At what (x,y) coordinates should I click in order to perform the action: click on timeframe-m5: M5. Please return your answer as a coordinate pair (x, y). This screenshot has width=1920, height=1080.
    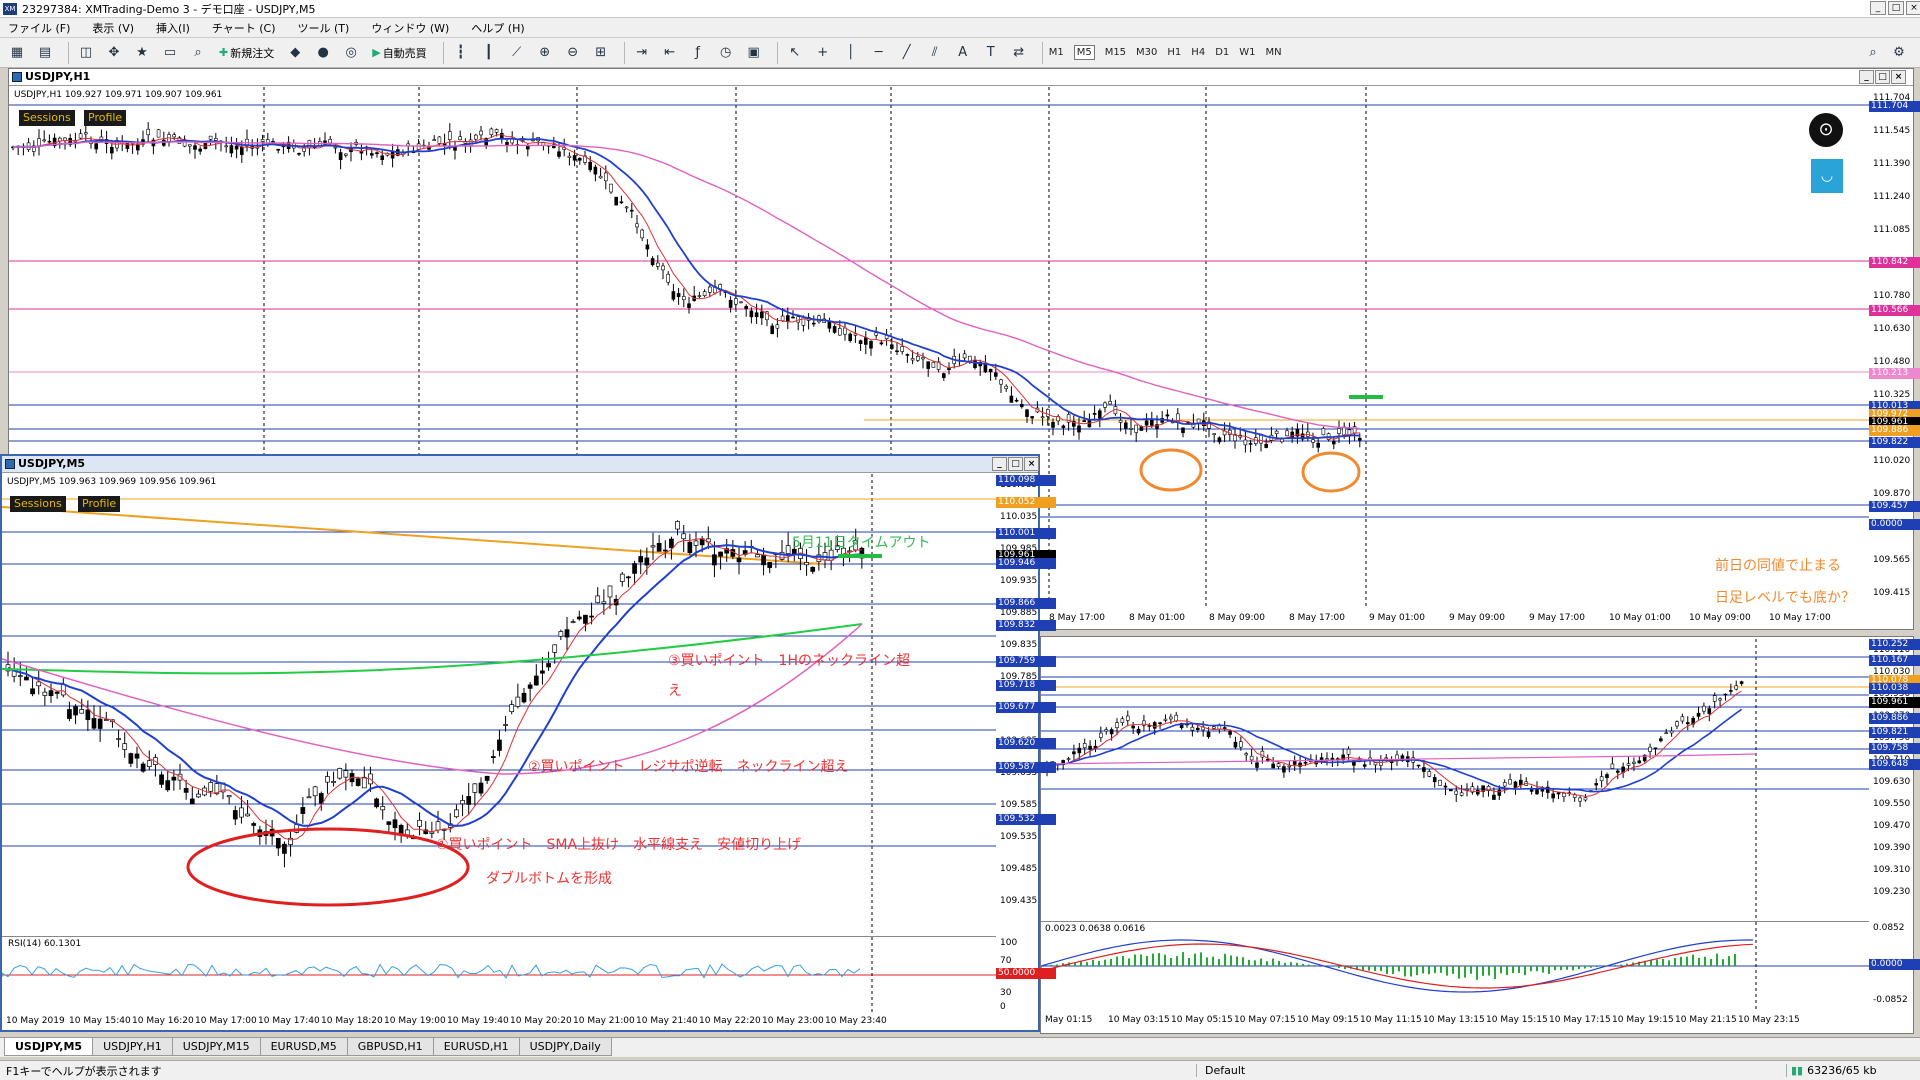
    Looking at the image, I should click on (1084, 52).